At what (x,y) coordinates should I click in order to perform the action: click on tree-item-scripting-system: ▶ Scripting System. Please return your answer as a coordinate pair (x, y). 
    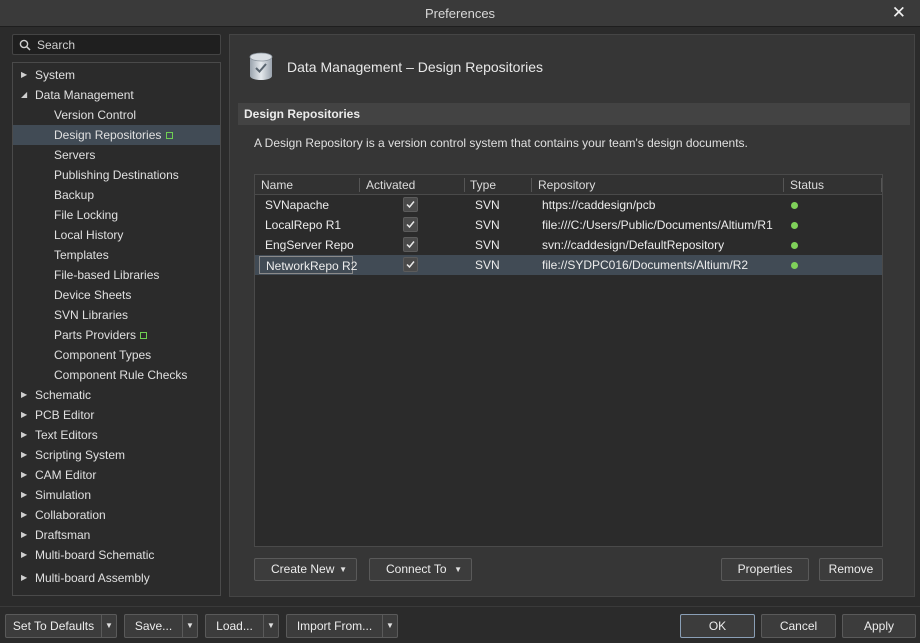
    Looking at the image, I should click on (116, 455).